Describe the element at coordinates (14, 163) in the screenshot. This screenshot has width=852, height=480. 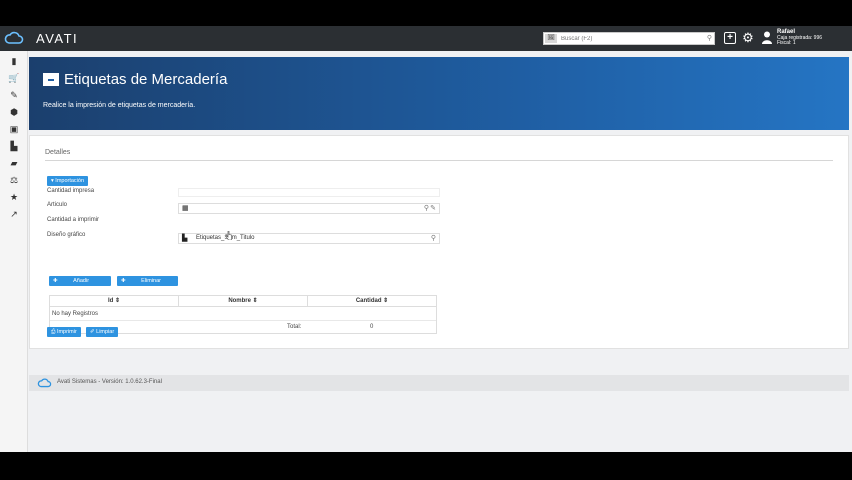
I see `truck-icon: ▰` at that location.